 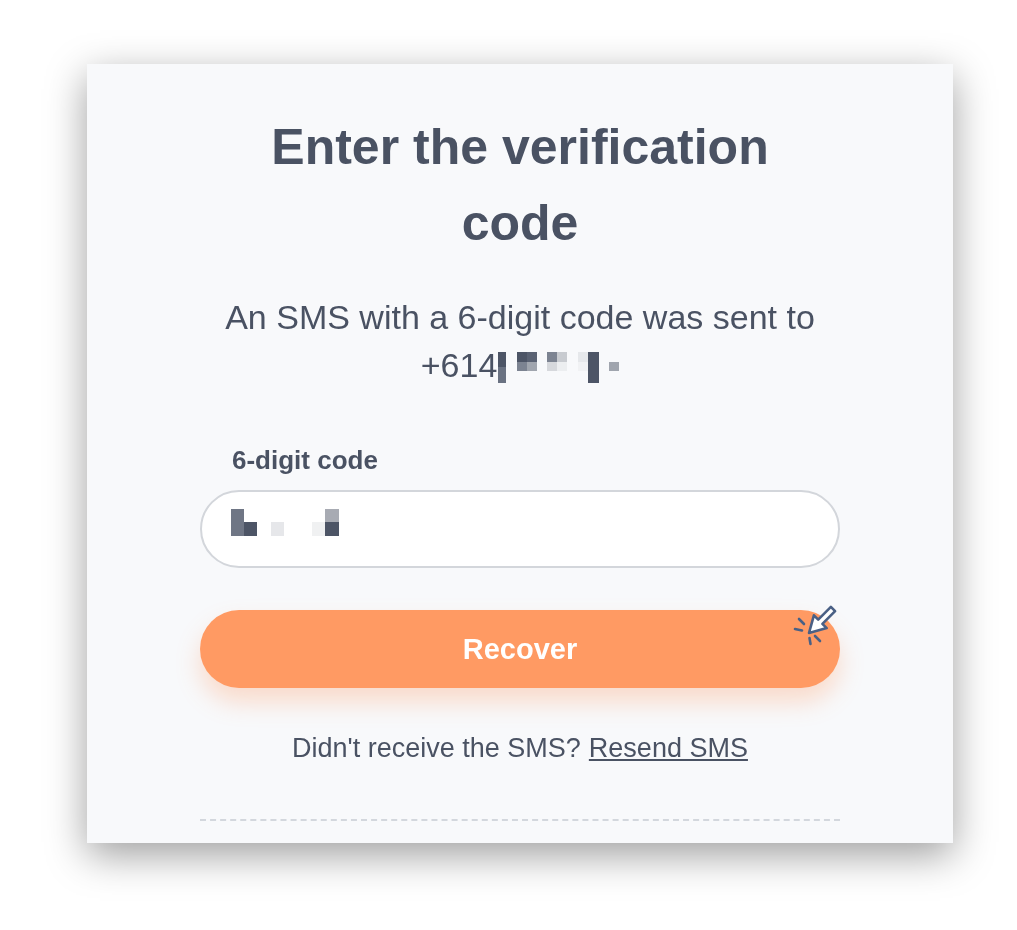 What do you see at coordinates (436, 748) in the screenshot?
I see `resend-prompt: Didn't receive the SMS?` at bounding box center [436, 748].